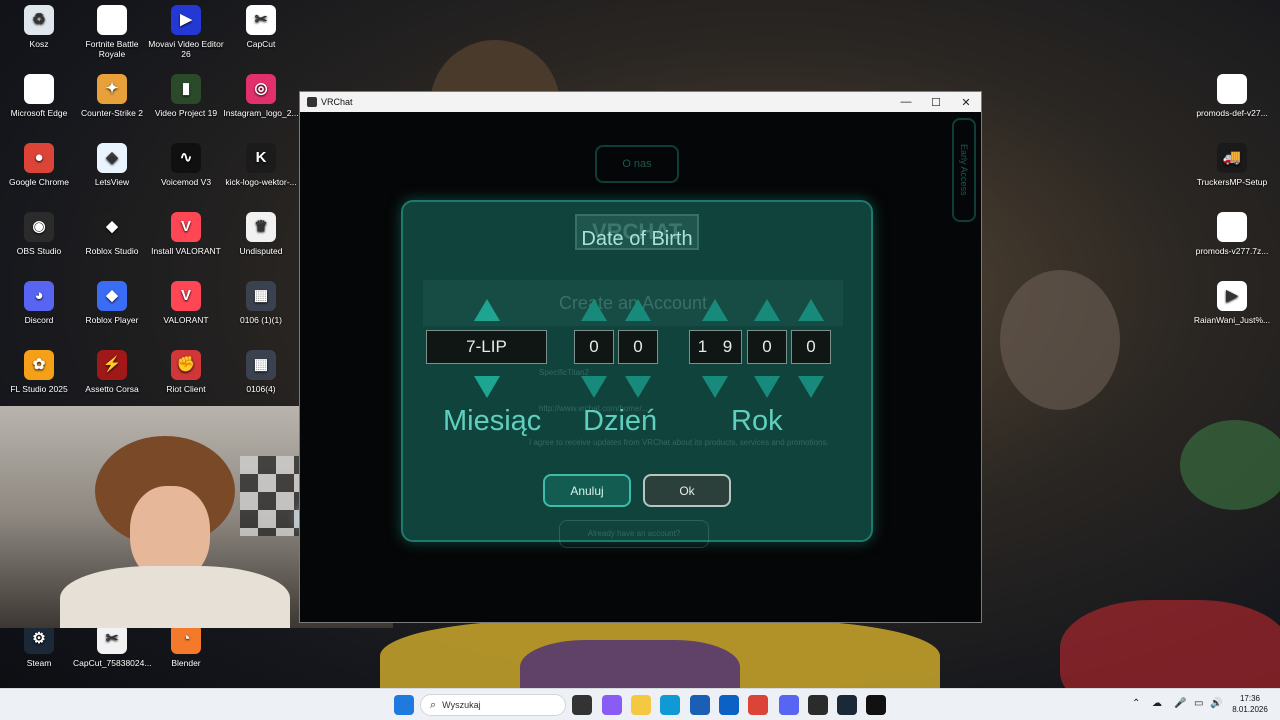  What do you see at coordinates (641, 705) in the screenshot?
I see `file-explorer-icon` at bounding box center [641, 705].